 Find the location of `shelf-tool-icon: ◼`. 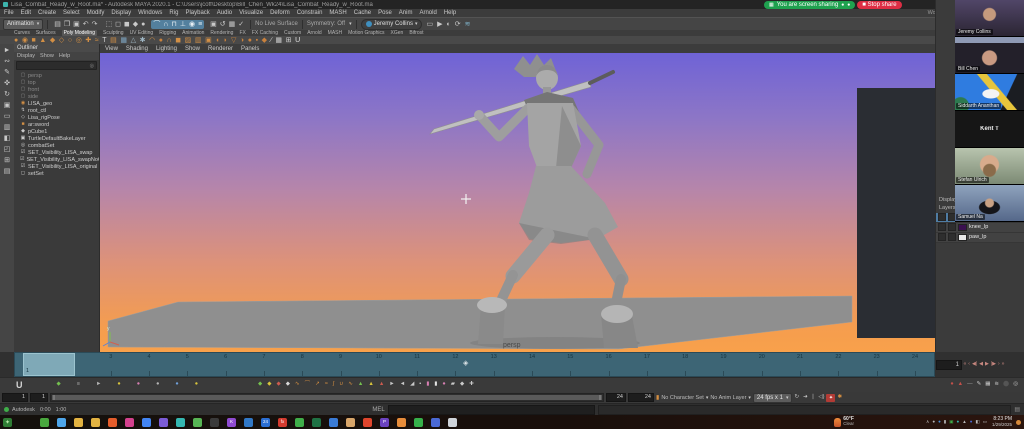

shelf-tool-icon: ◼ is located at coordinates (178, 40).